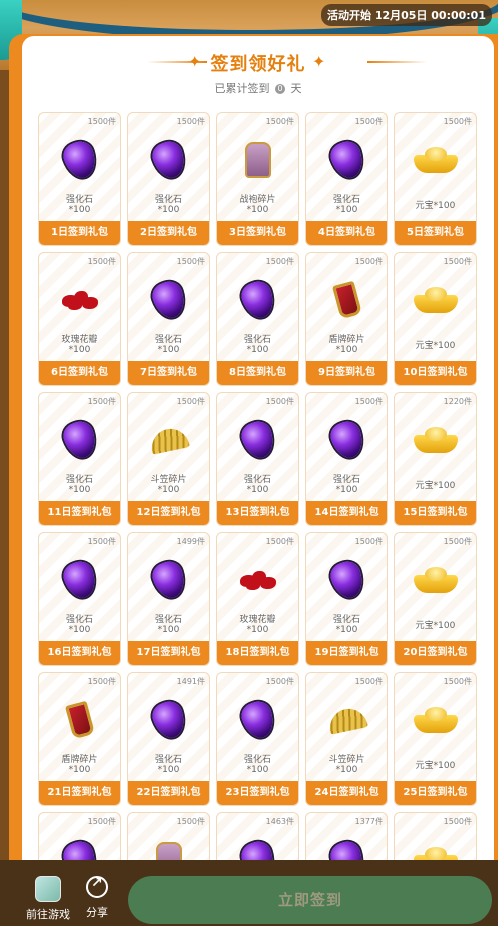 This screenshot has height=926, width=498. I want to click on reward-day-label: 18日签到礼包, so click(257, 653).